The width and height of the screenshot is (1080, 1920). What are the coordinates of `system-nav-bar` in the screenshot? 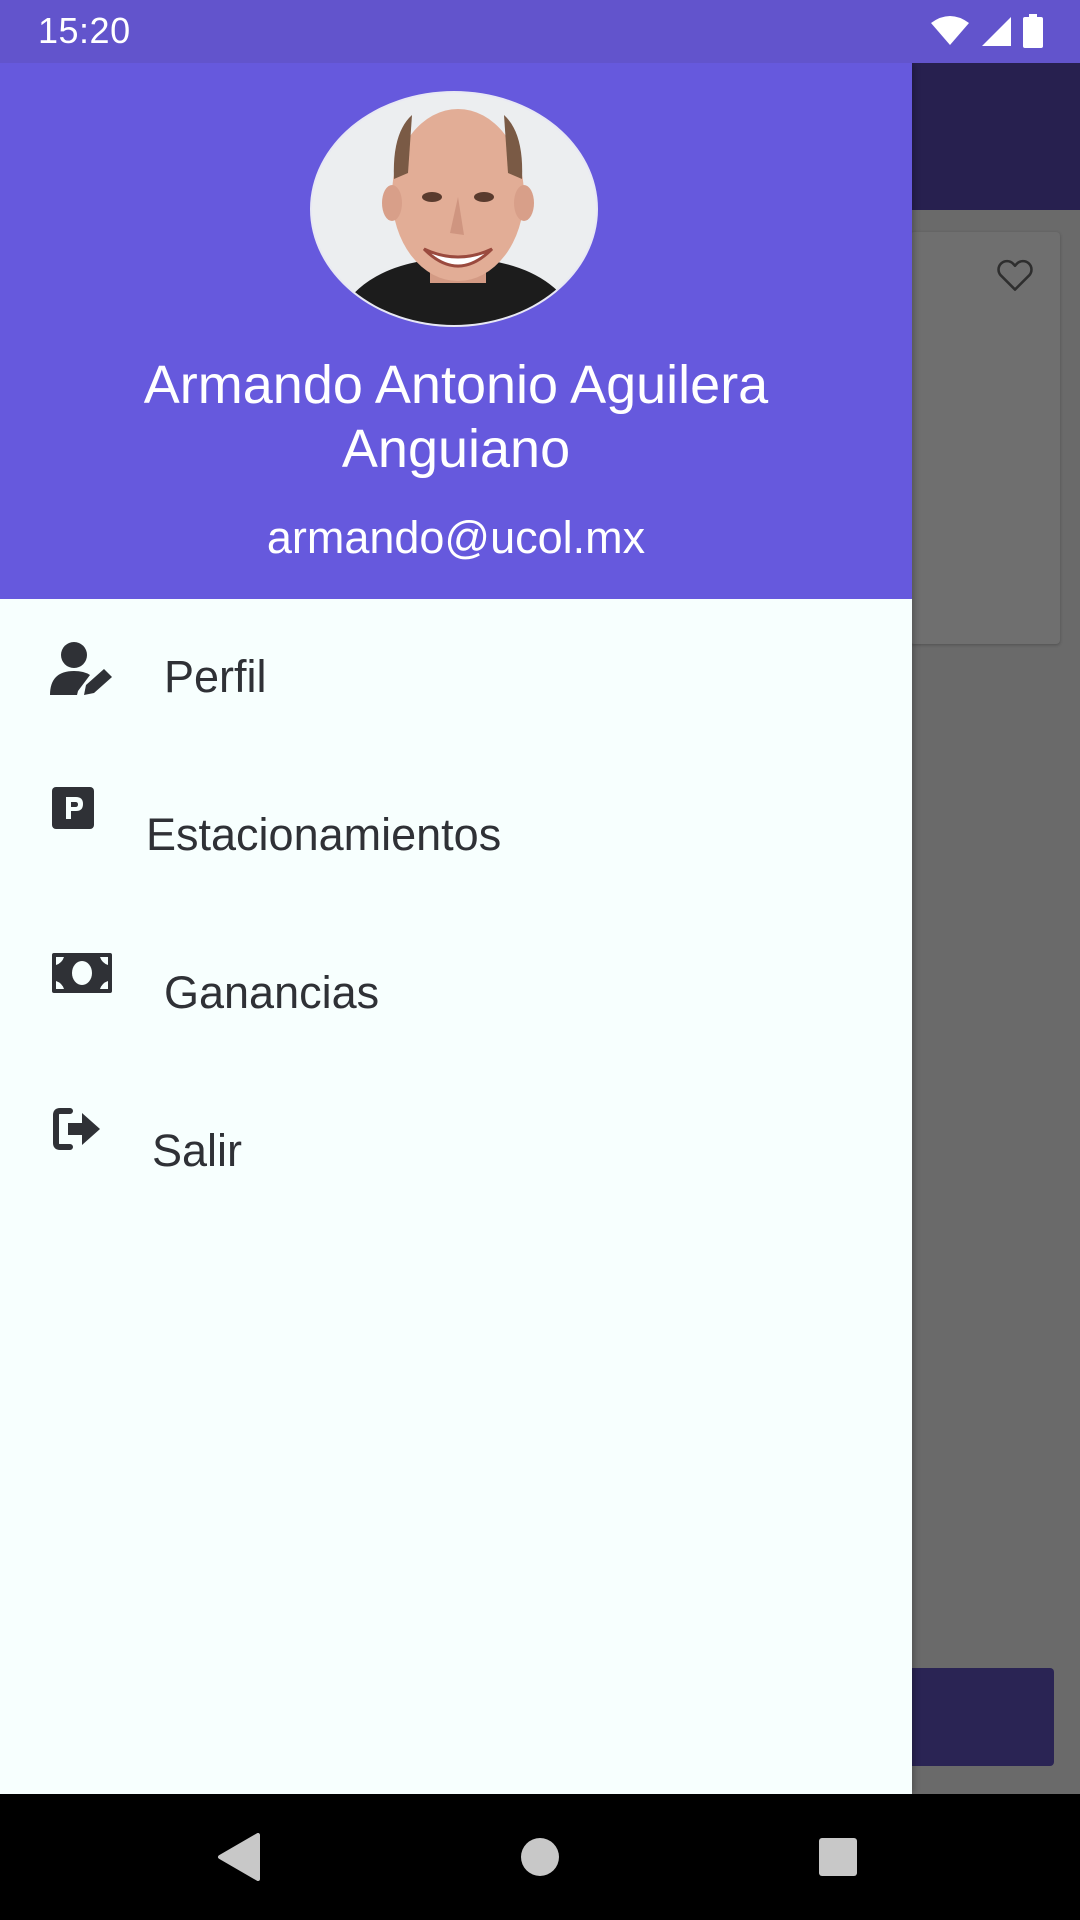 It's located at (540, 1857).